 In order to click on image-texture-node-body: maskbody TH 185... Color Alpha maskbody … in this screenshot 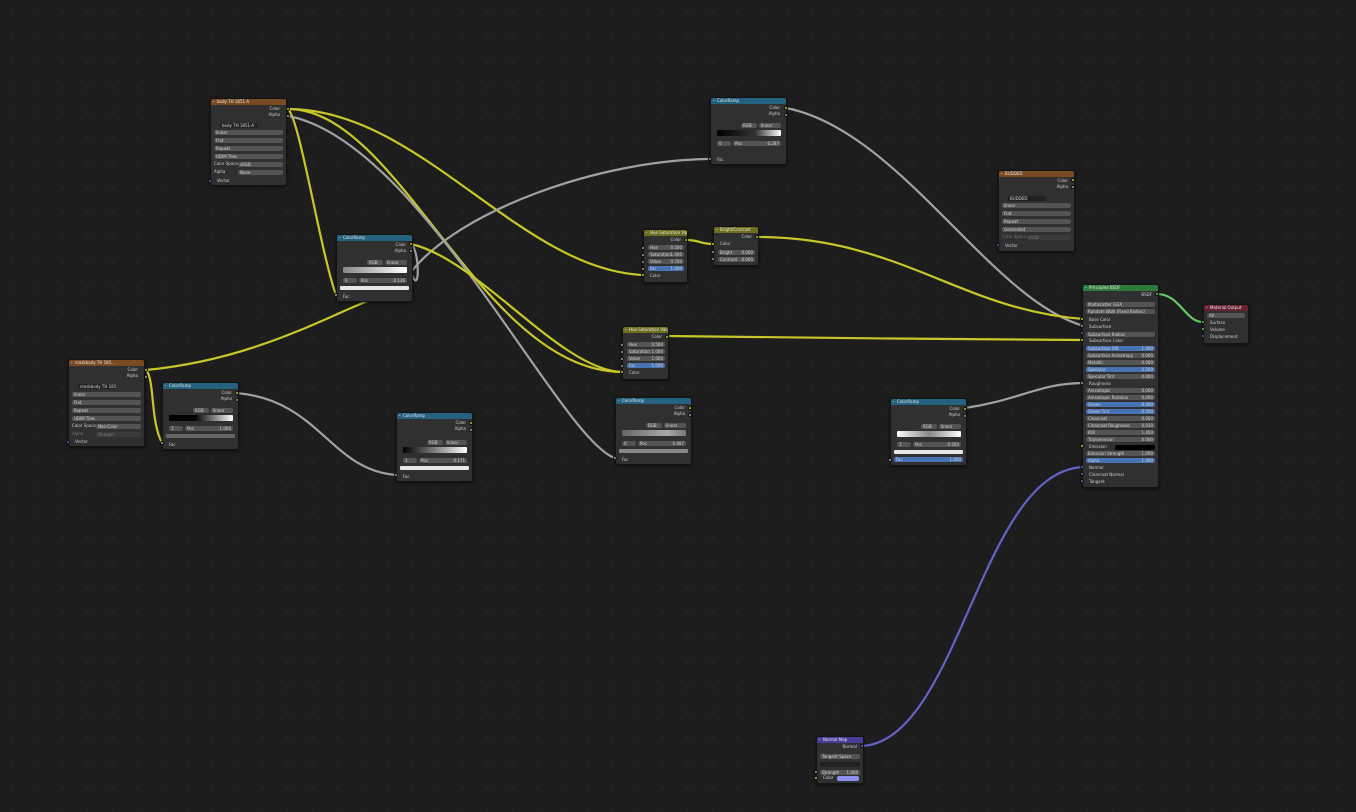, I will do `click(106, 403)`.